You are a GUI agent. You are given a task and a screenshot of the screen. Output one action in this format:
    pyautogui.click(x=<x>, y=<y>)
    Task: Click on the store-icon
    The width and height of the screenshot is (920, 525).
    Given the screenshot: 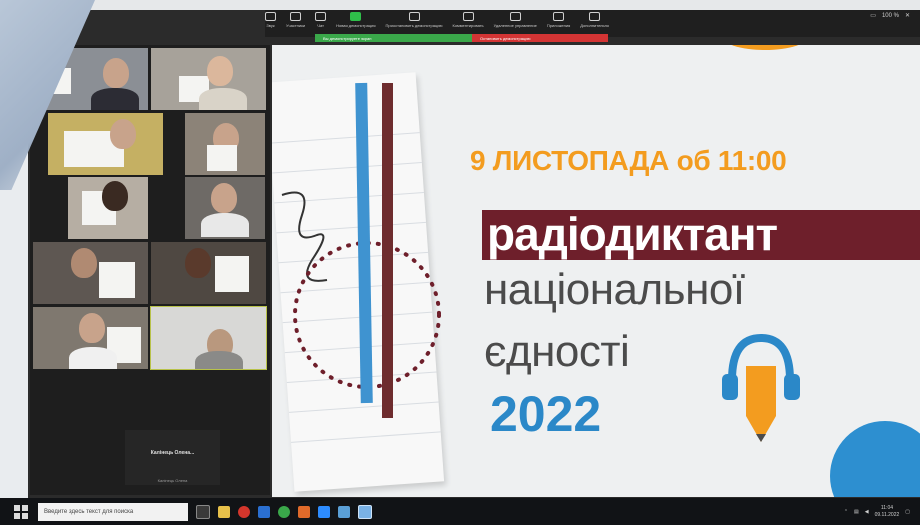 What is the action you would take?
    pyautogui.click(x=264, y=511)
    